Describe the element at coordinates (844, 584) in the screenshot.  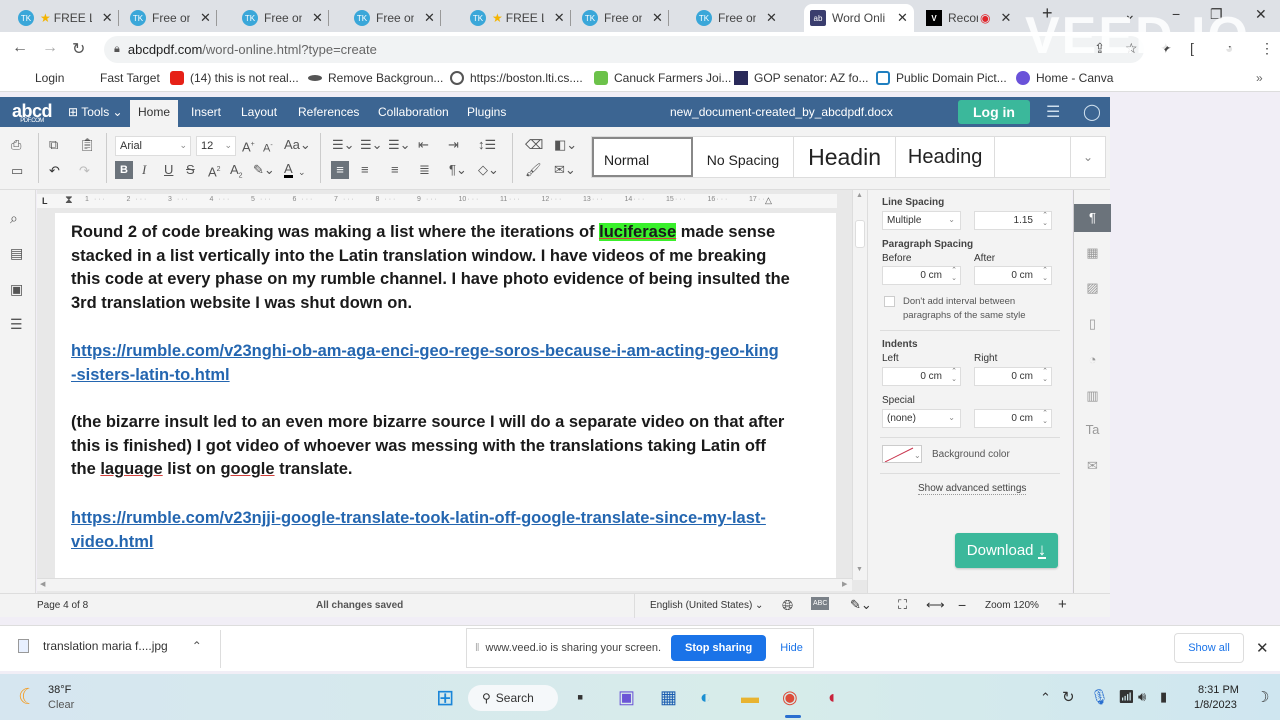
I see `scroll-right-icon: ▶` at that location.